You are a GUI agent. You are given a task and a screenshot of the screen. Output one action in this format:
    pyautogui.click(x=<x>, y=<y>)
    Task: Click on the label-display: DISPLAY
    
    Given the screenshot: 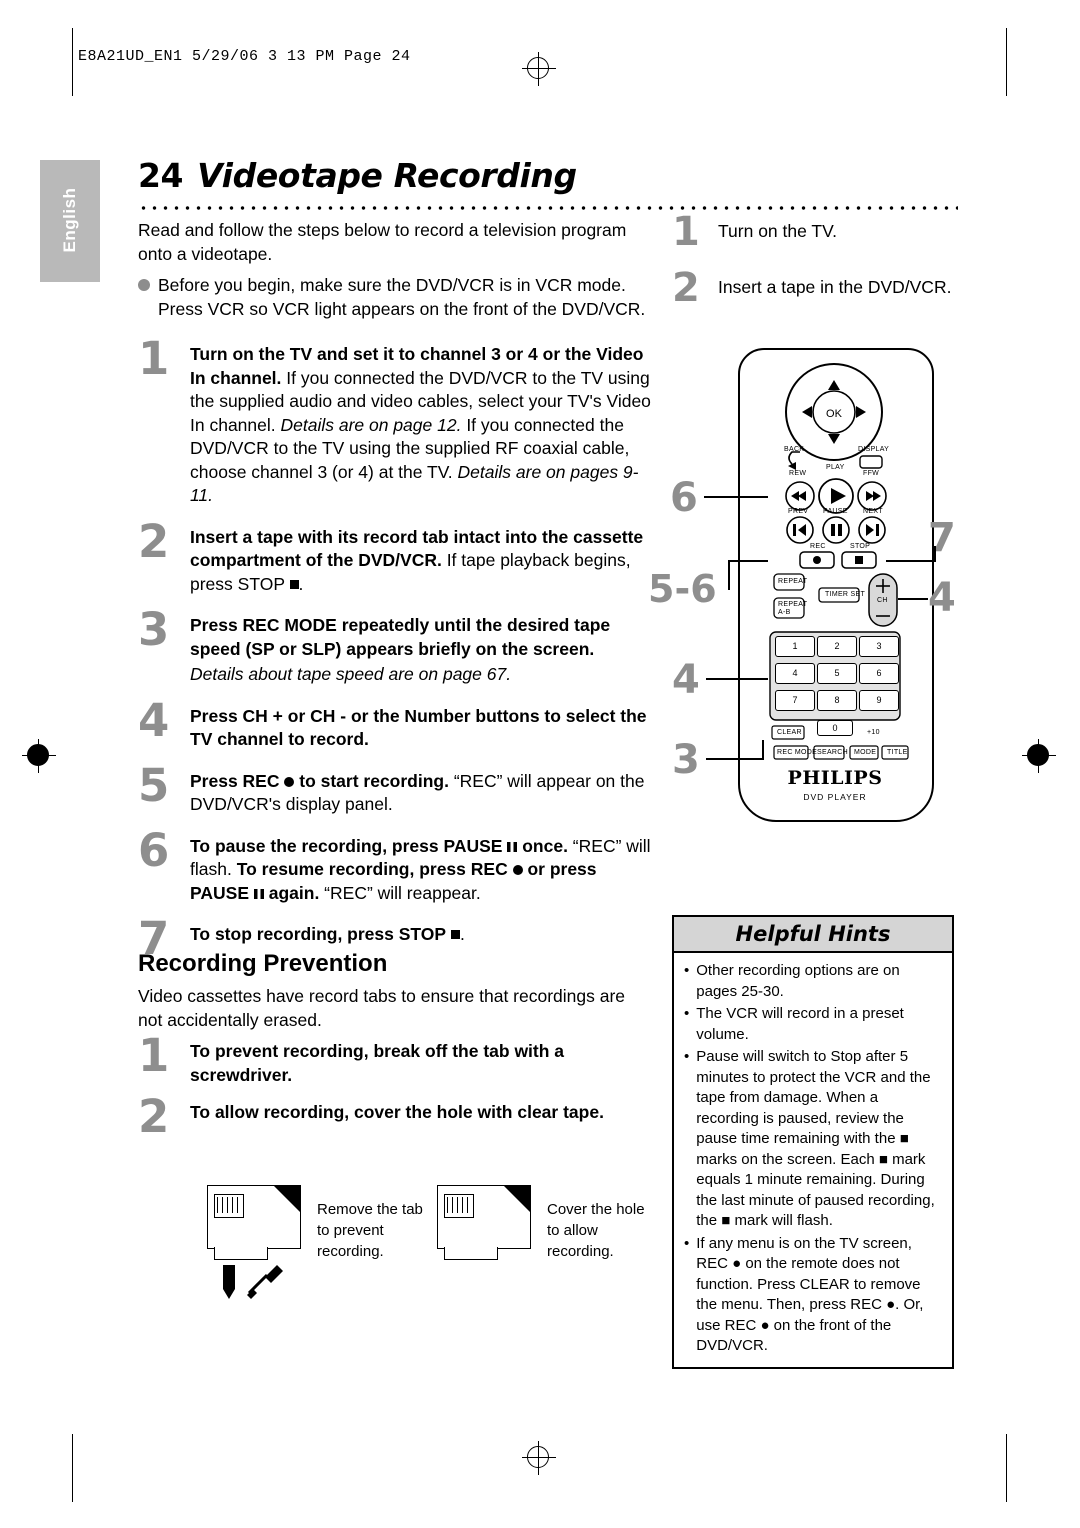 What is the action you would take?
    pyautogui.click(x=874, y=449)
    